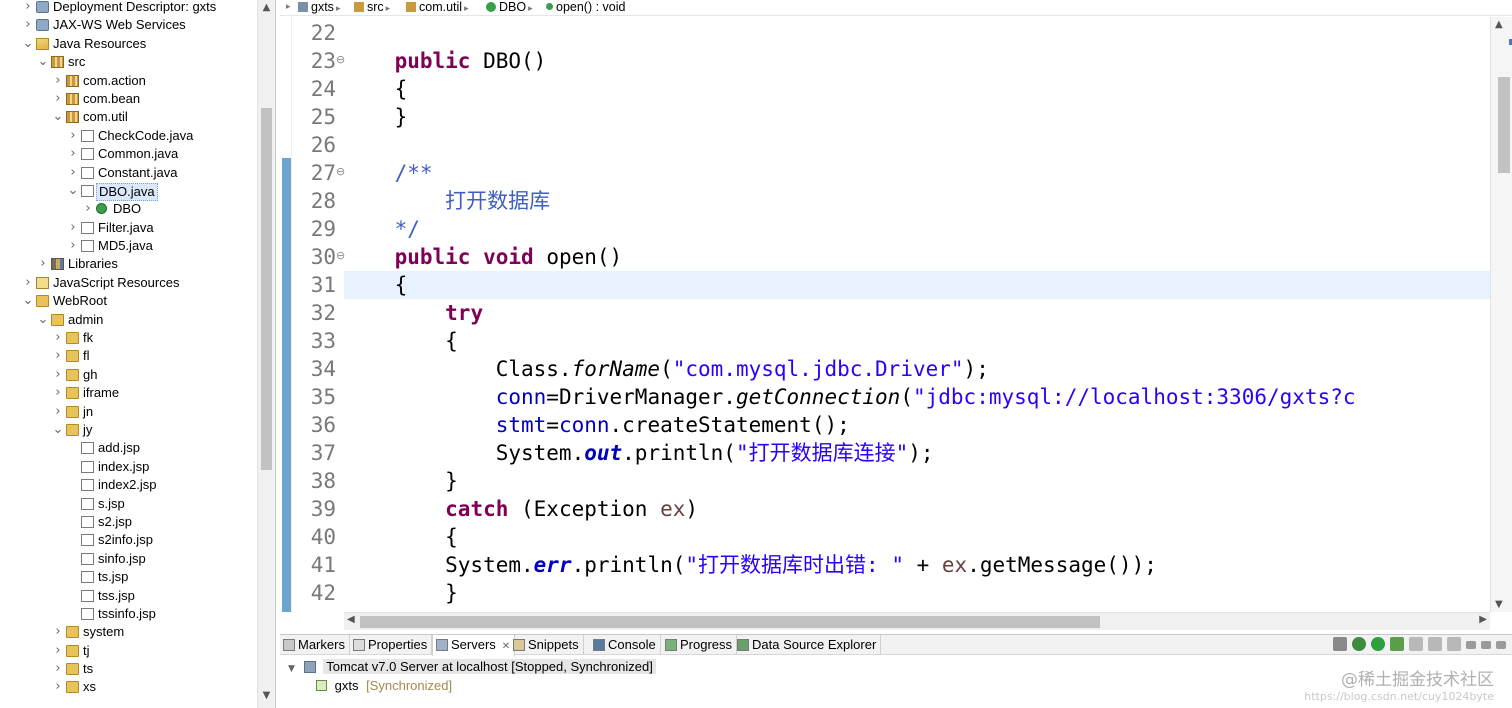 Image resolution: width=1512 pixels, height=708 pixels. I want to click on tree-item: › Deployment Descriptor: gxts, so click(129, 8).